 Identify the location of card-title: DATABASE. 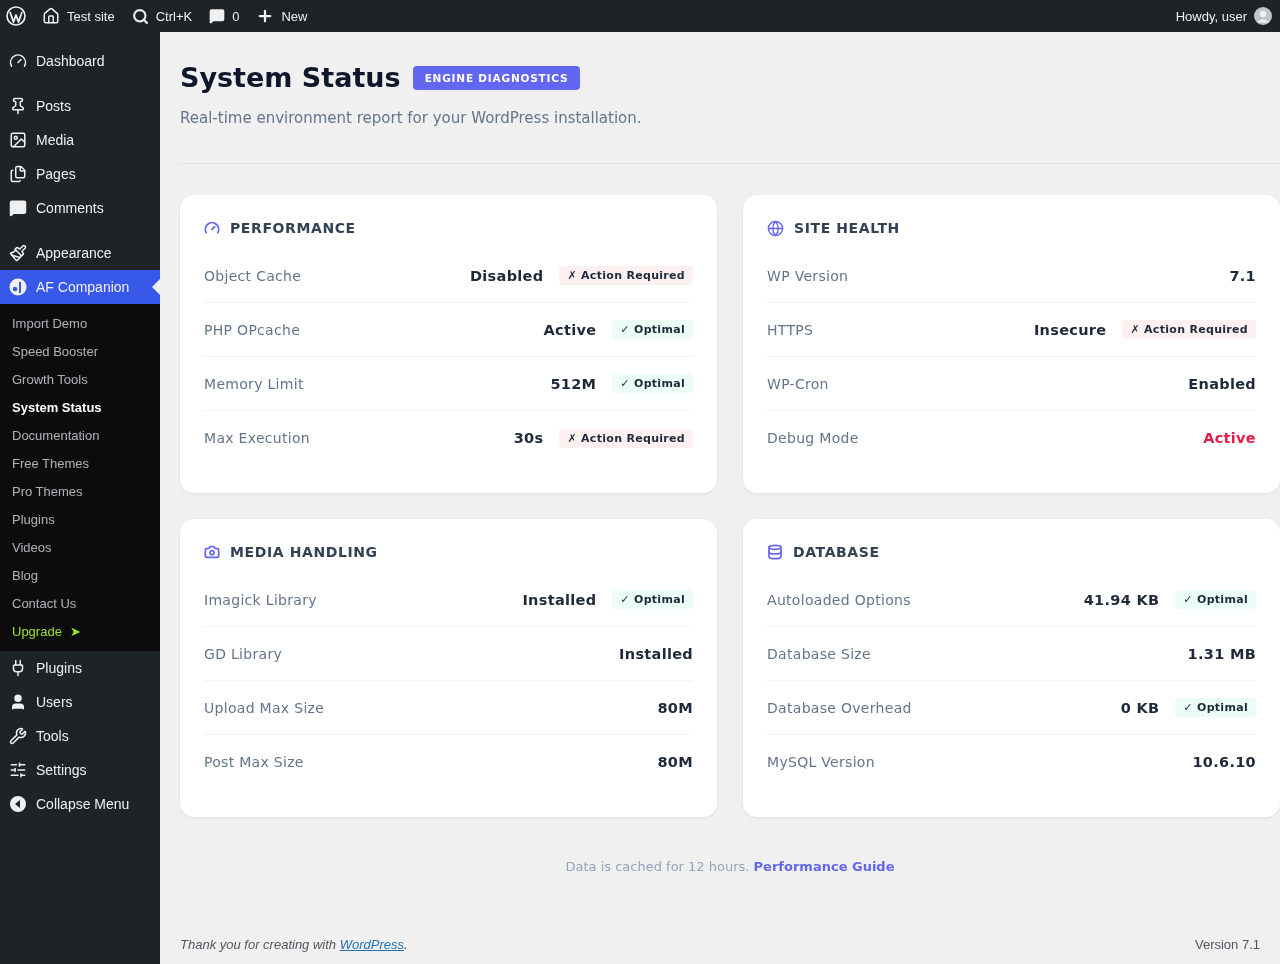
(836, 552).